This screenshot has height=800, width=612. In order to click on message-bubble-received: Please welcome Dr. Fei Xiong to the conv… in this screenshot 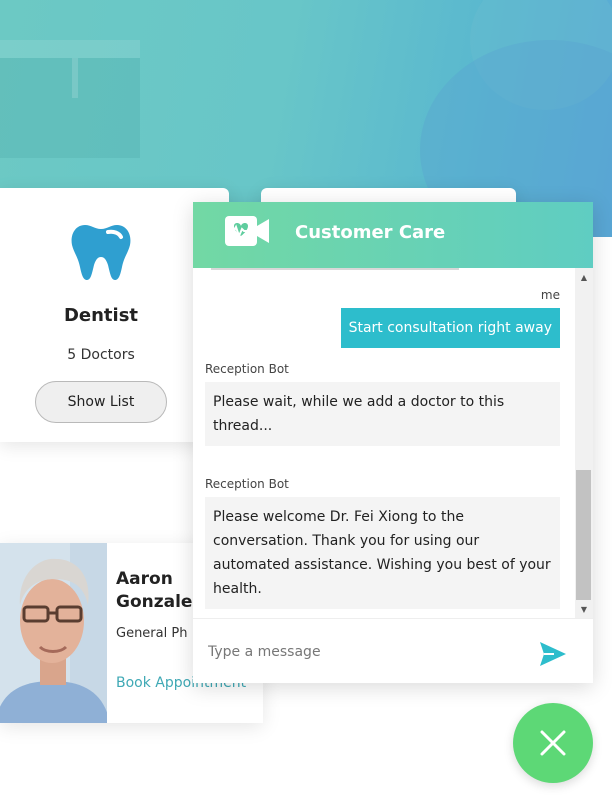, I will do `click(382, 553)`.